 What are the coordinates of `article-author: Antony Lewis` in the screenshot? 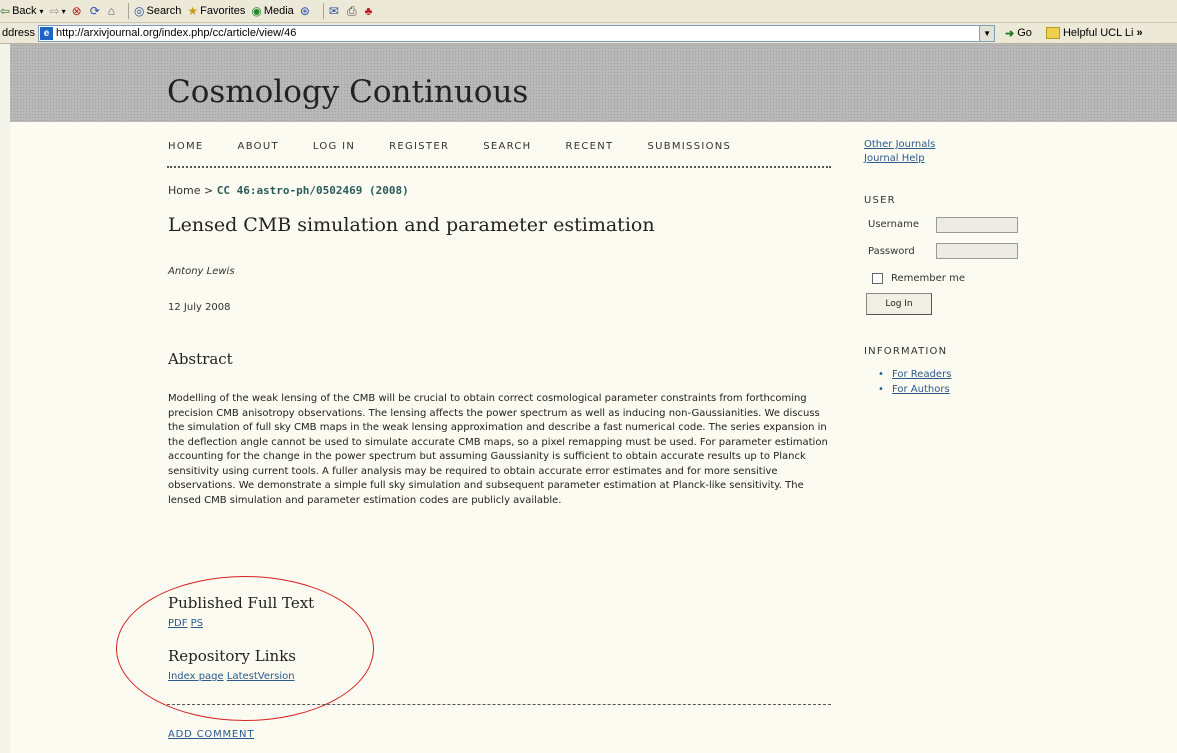 It's located at (201, 271).